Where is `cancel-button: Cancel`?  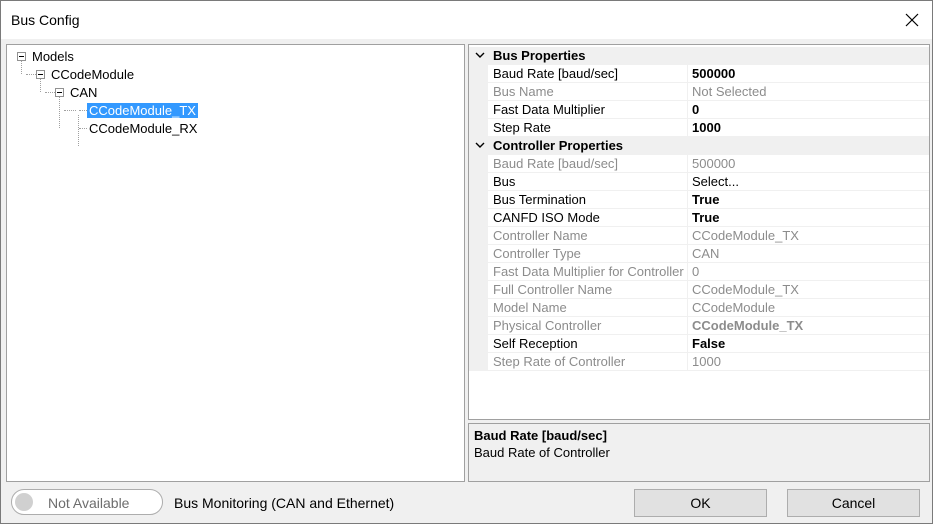
cancel-button: Cancel is located at coordinates (853, 503).